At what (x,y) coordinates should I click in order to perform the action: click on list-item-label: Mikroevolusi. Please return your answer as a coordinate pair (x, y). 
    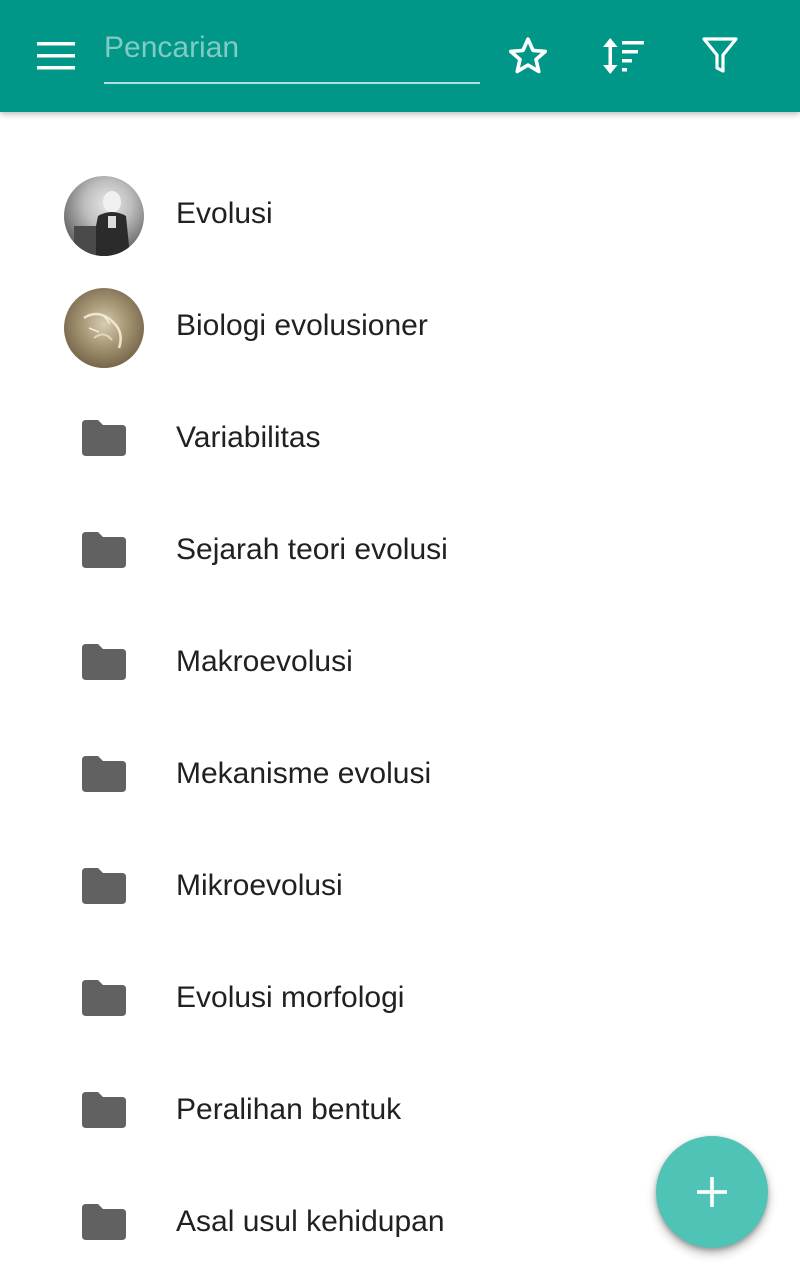
    Looking at the image, I should click on (259, 885).